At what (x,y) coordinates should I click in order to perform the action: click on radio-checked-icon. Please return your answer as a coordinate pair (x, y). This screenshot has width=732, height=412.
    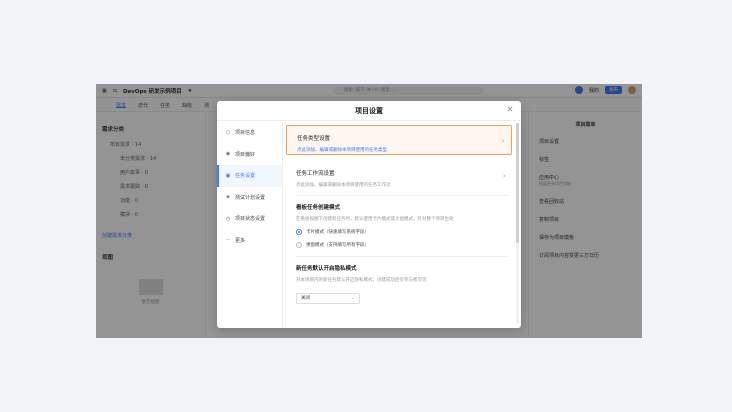
    Looking at the image, I should click on (299, 232).